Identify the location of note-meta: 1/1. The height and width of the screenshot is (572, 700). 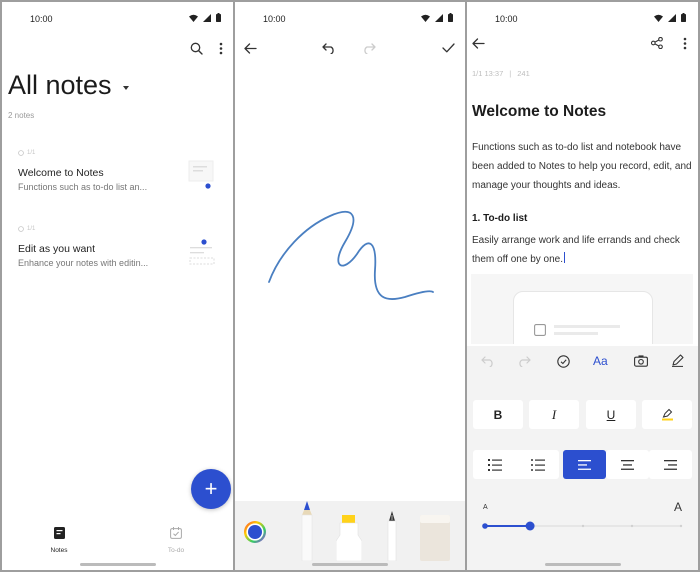
(26, 153).